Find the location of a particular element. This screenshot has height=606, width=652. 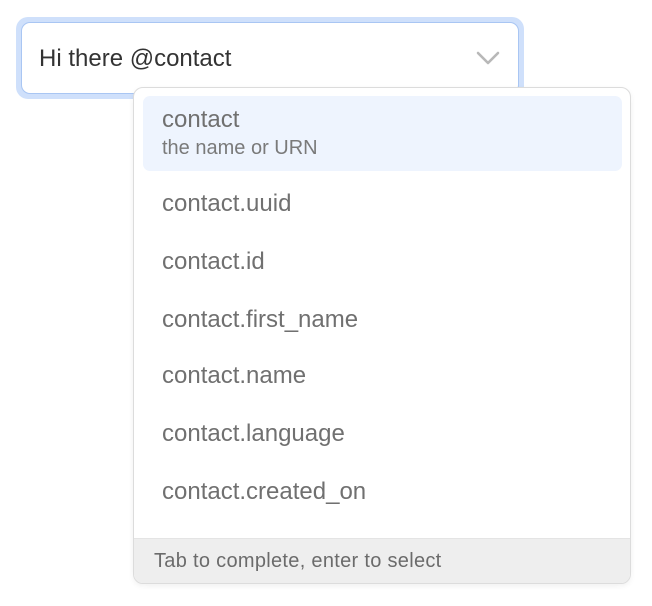

completion-footer: Tab to complete, enter to select is located at coordinates (382, 560).